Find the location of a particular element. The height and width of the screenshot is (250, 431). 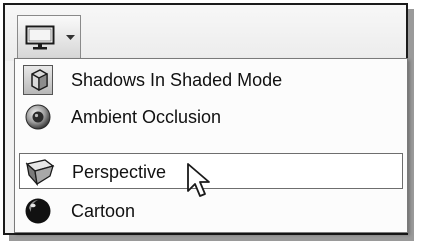

menu-item-label: Ambient Occlusion is located at coordinates (146, 117).